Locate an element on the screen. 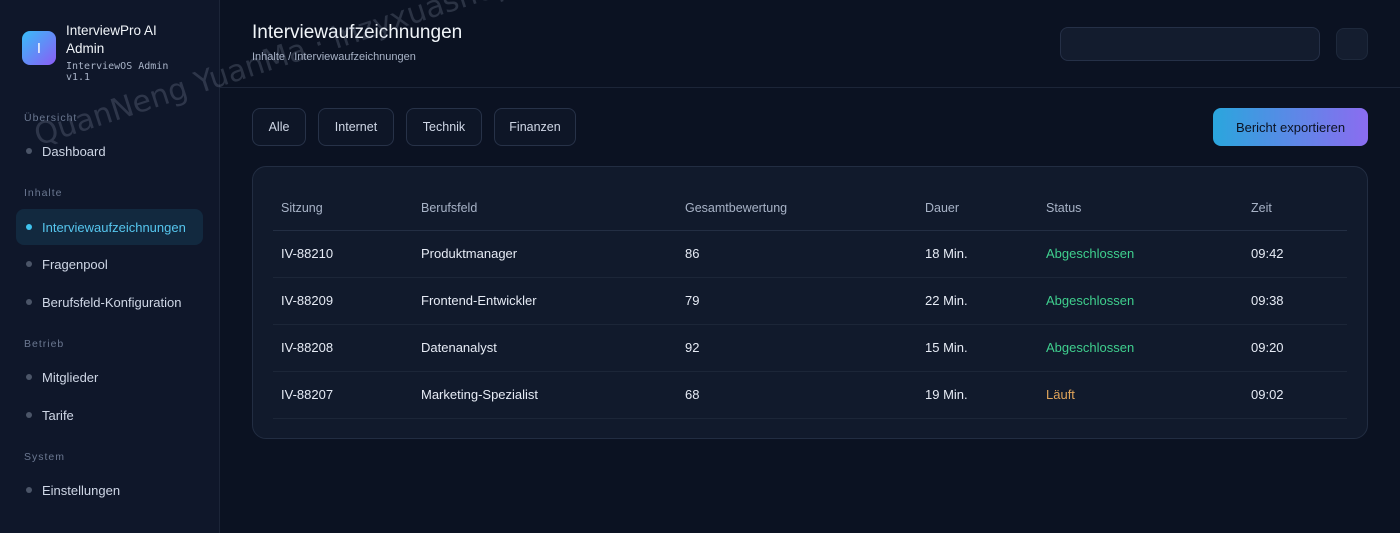 The width and height of the screenshot is (1400, 533). cell-session: IV-88210 is located at coordinates (343, 254).